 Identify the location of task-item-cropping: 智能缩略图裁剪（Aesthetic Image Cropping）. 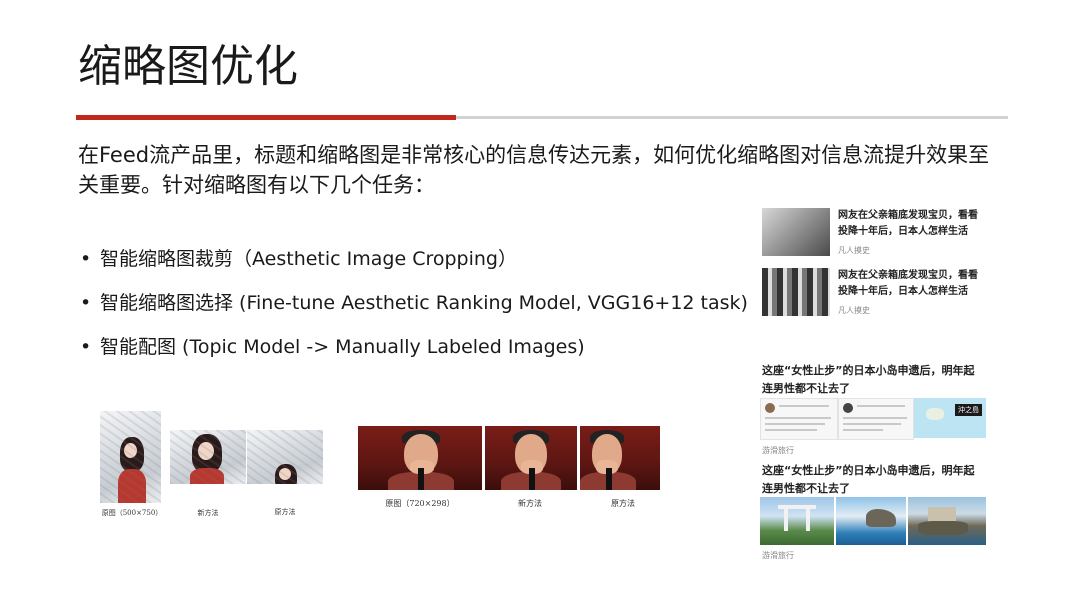
(428, 259).